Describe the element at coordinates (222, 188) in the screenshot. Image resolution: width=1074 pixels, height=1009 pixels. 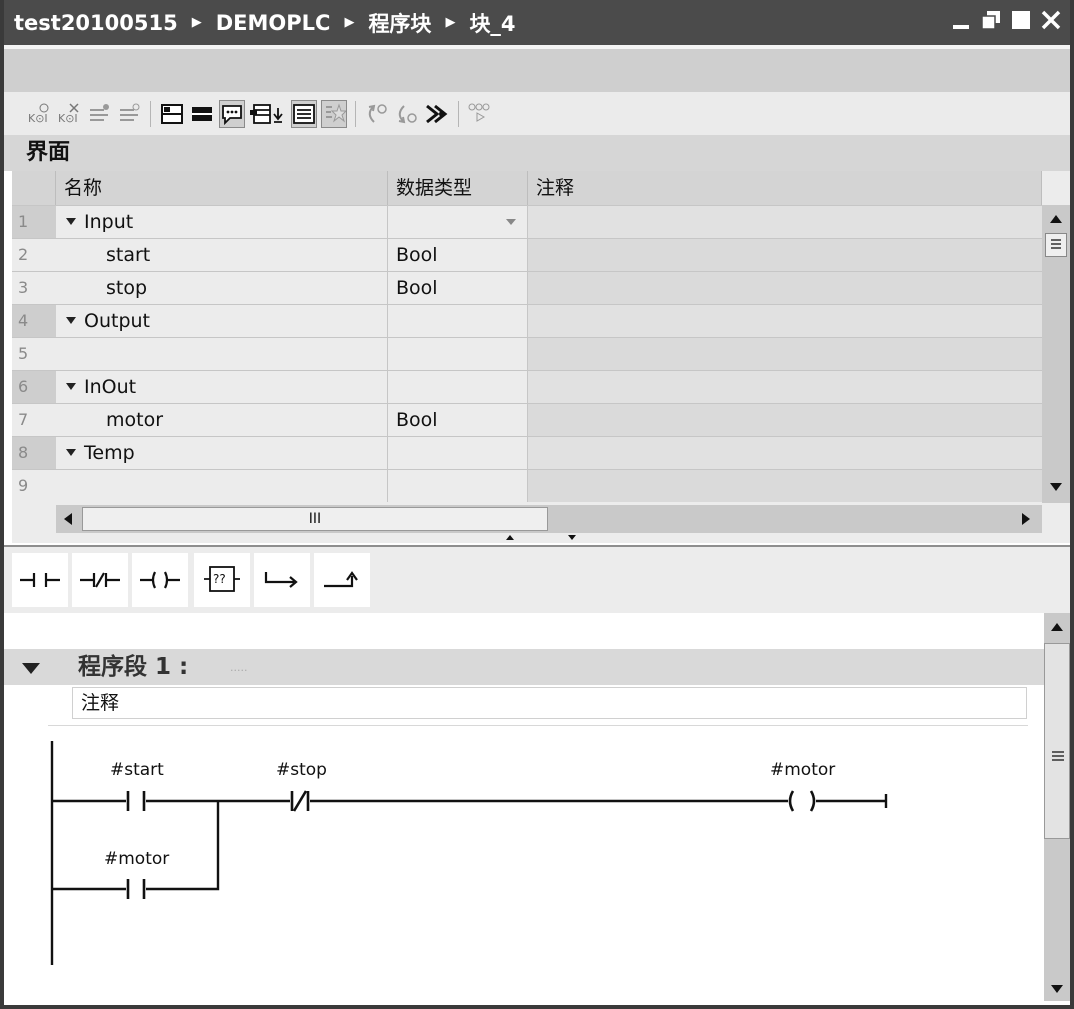
I see `column-header-name: 名称` at that location.